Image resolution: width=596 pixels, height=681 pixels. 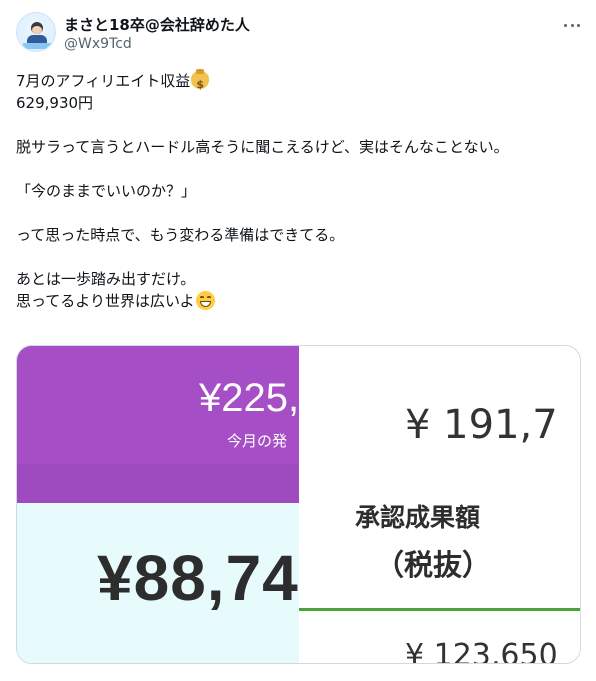 I want to click on avatar-face, so click(x=37, y=30).